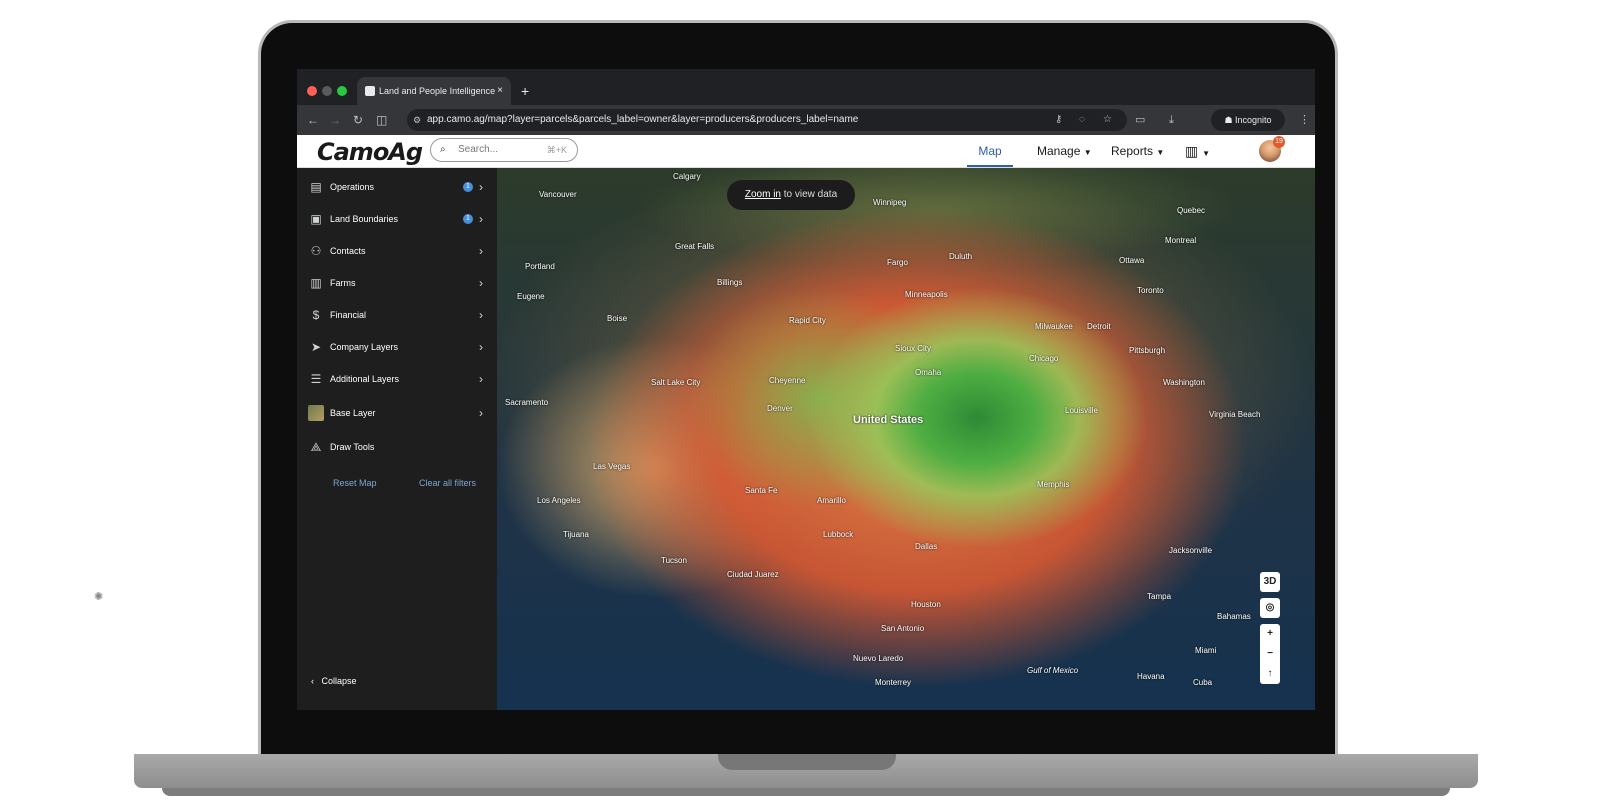 This screenshot has height=811, width=1600. I want to click on boundary-icon: ▣, so click(316, 219).